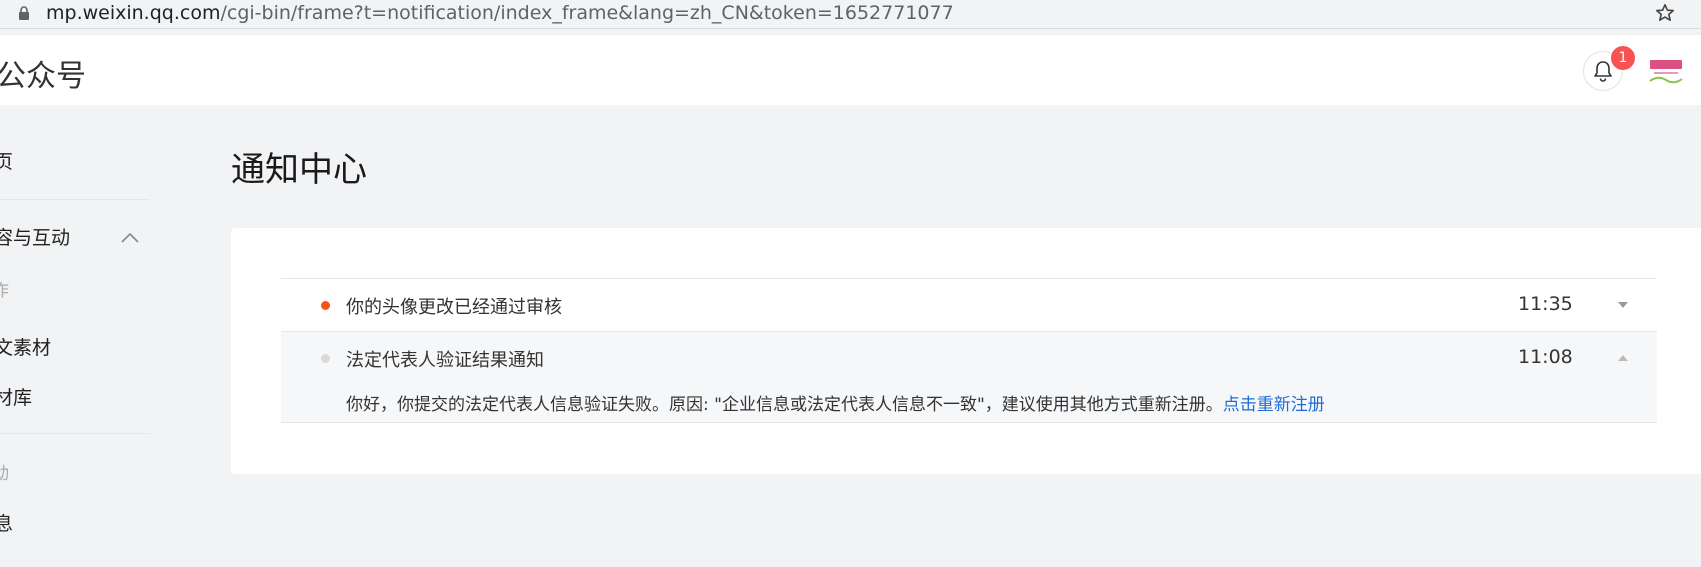  Describe the element at coordinates (4, 474) in the screenshot. I see `sidebar-section-interaction: 动` at that location.